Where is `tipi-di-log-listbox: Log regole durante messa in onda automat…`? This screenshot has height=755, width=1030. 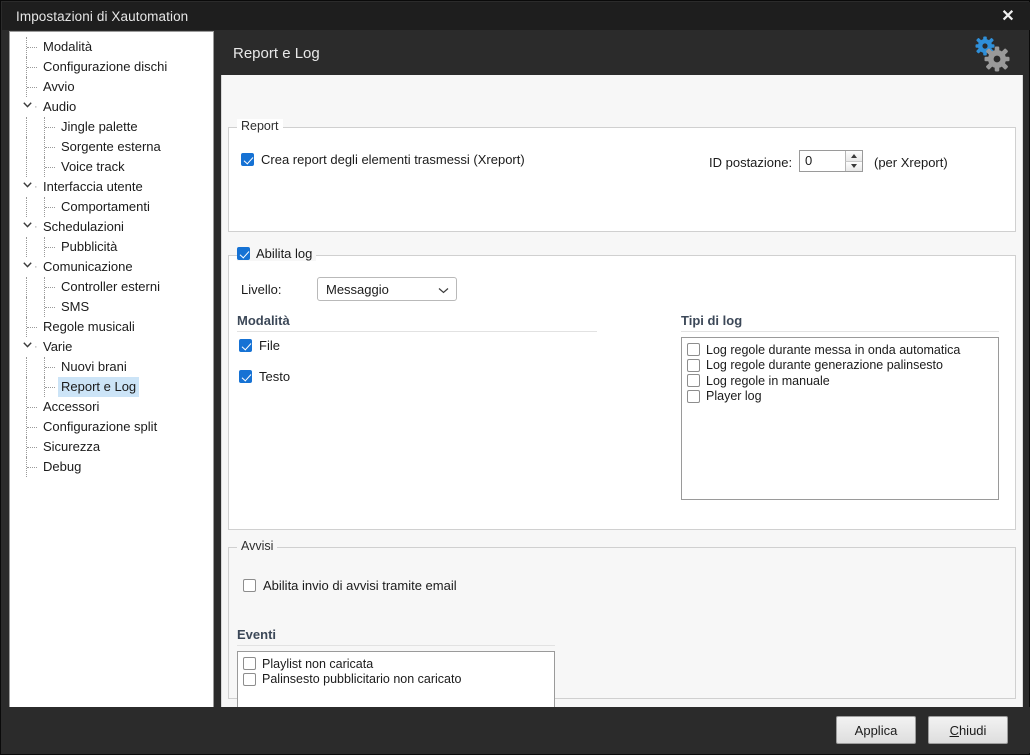
tipi-di-log-listbox: Log regole durante messa in onda automat… is located at coordinates (840, 418).